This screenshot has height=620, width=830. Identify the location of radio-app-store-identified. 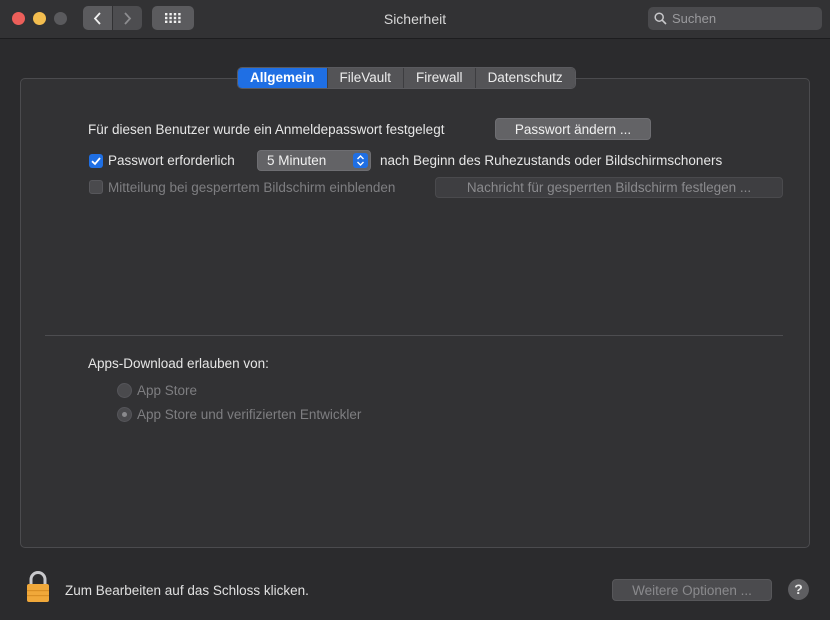
(124, 414).